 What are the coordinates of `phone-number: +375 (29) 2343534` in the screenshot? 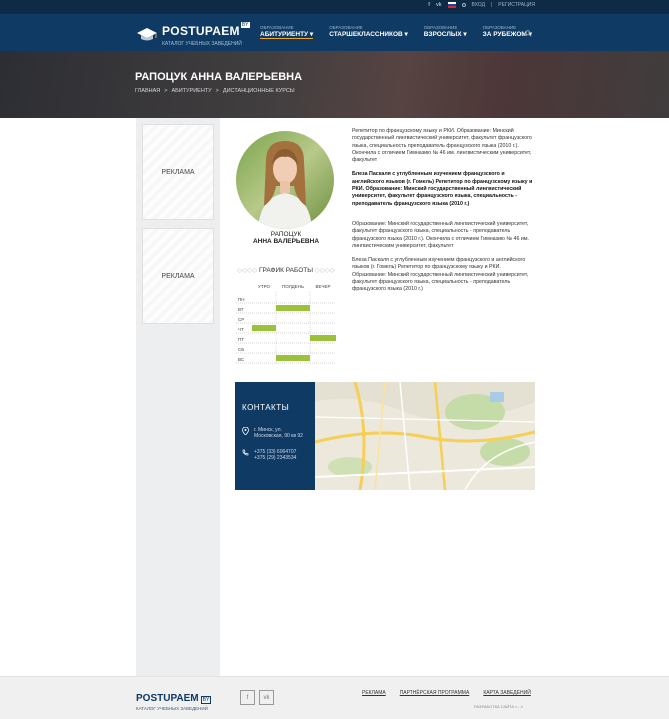 It's located at (275, 458).